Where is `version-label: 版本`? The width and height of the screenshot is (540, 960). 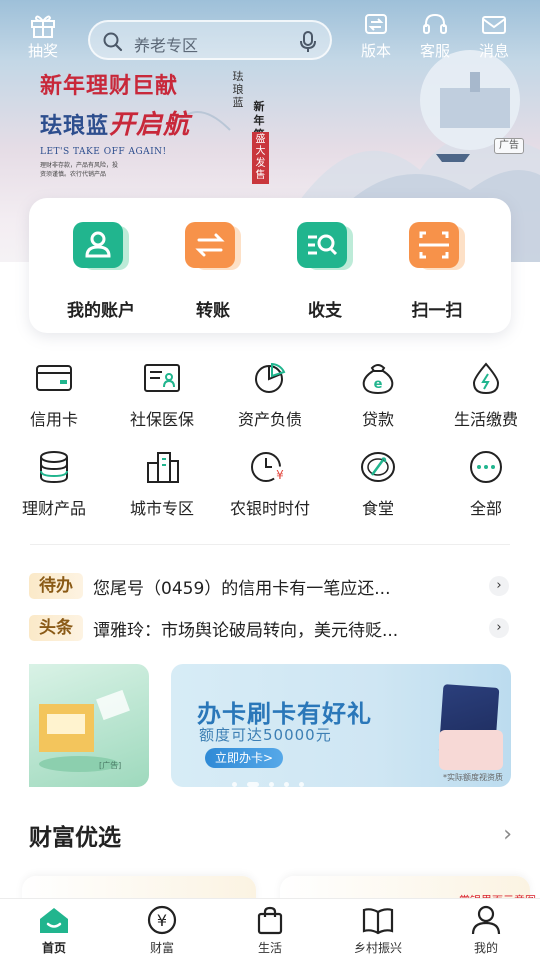
version-label: 版本 is located at coordinates (375, 51).